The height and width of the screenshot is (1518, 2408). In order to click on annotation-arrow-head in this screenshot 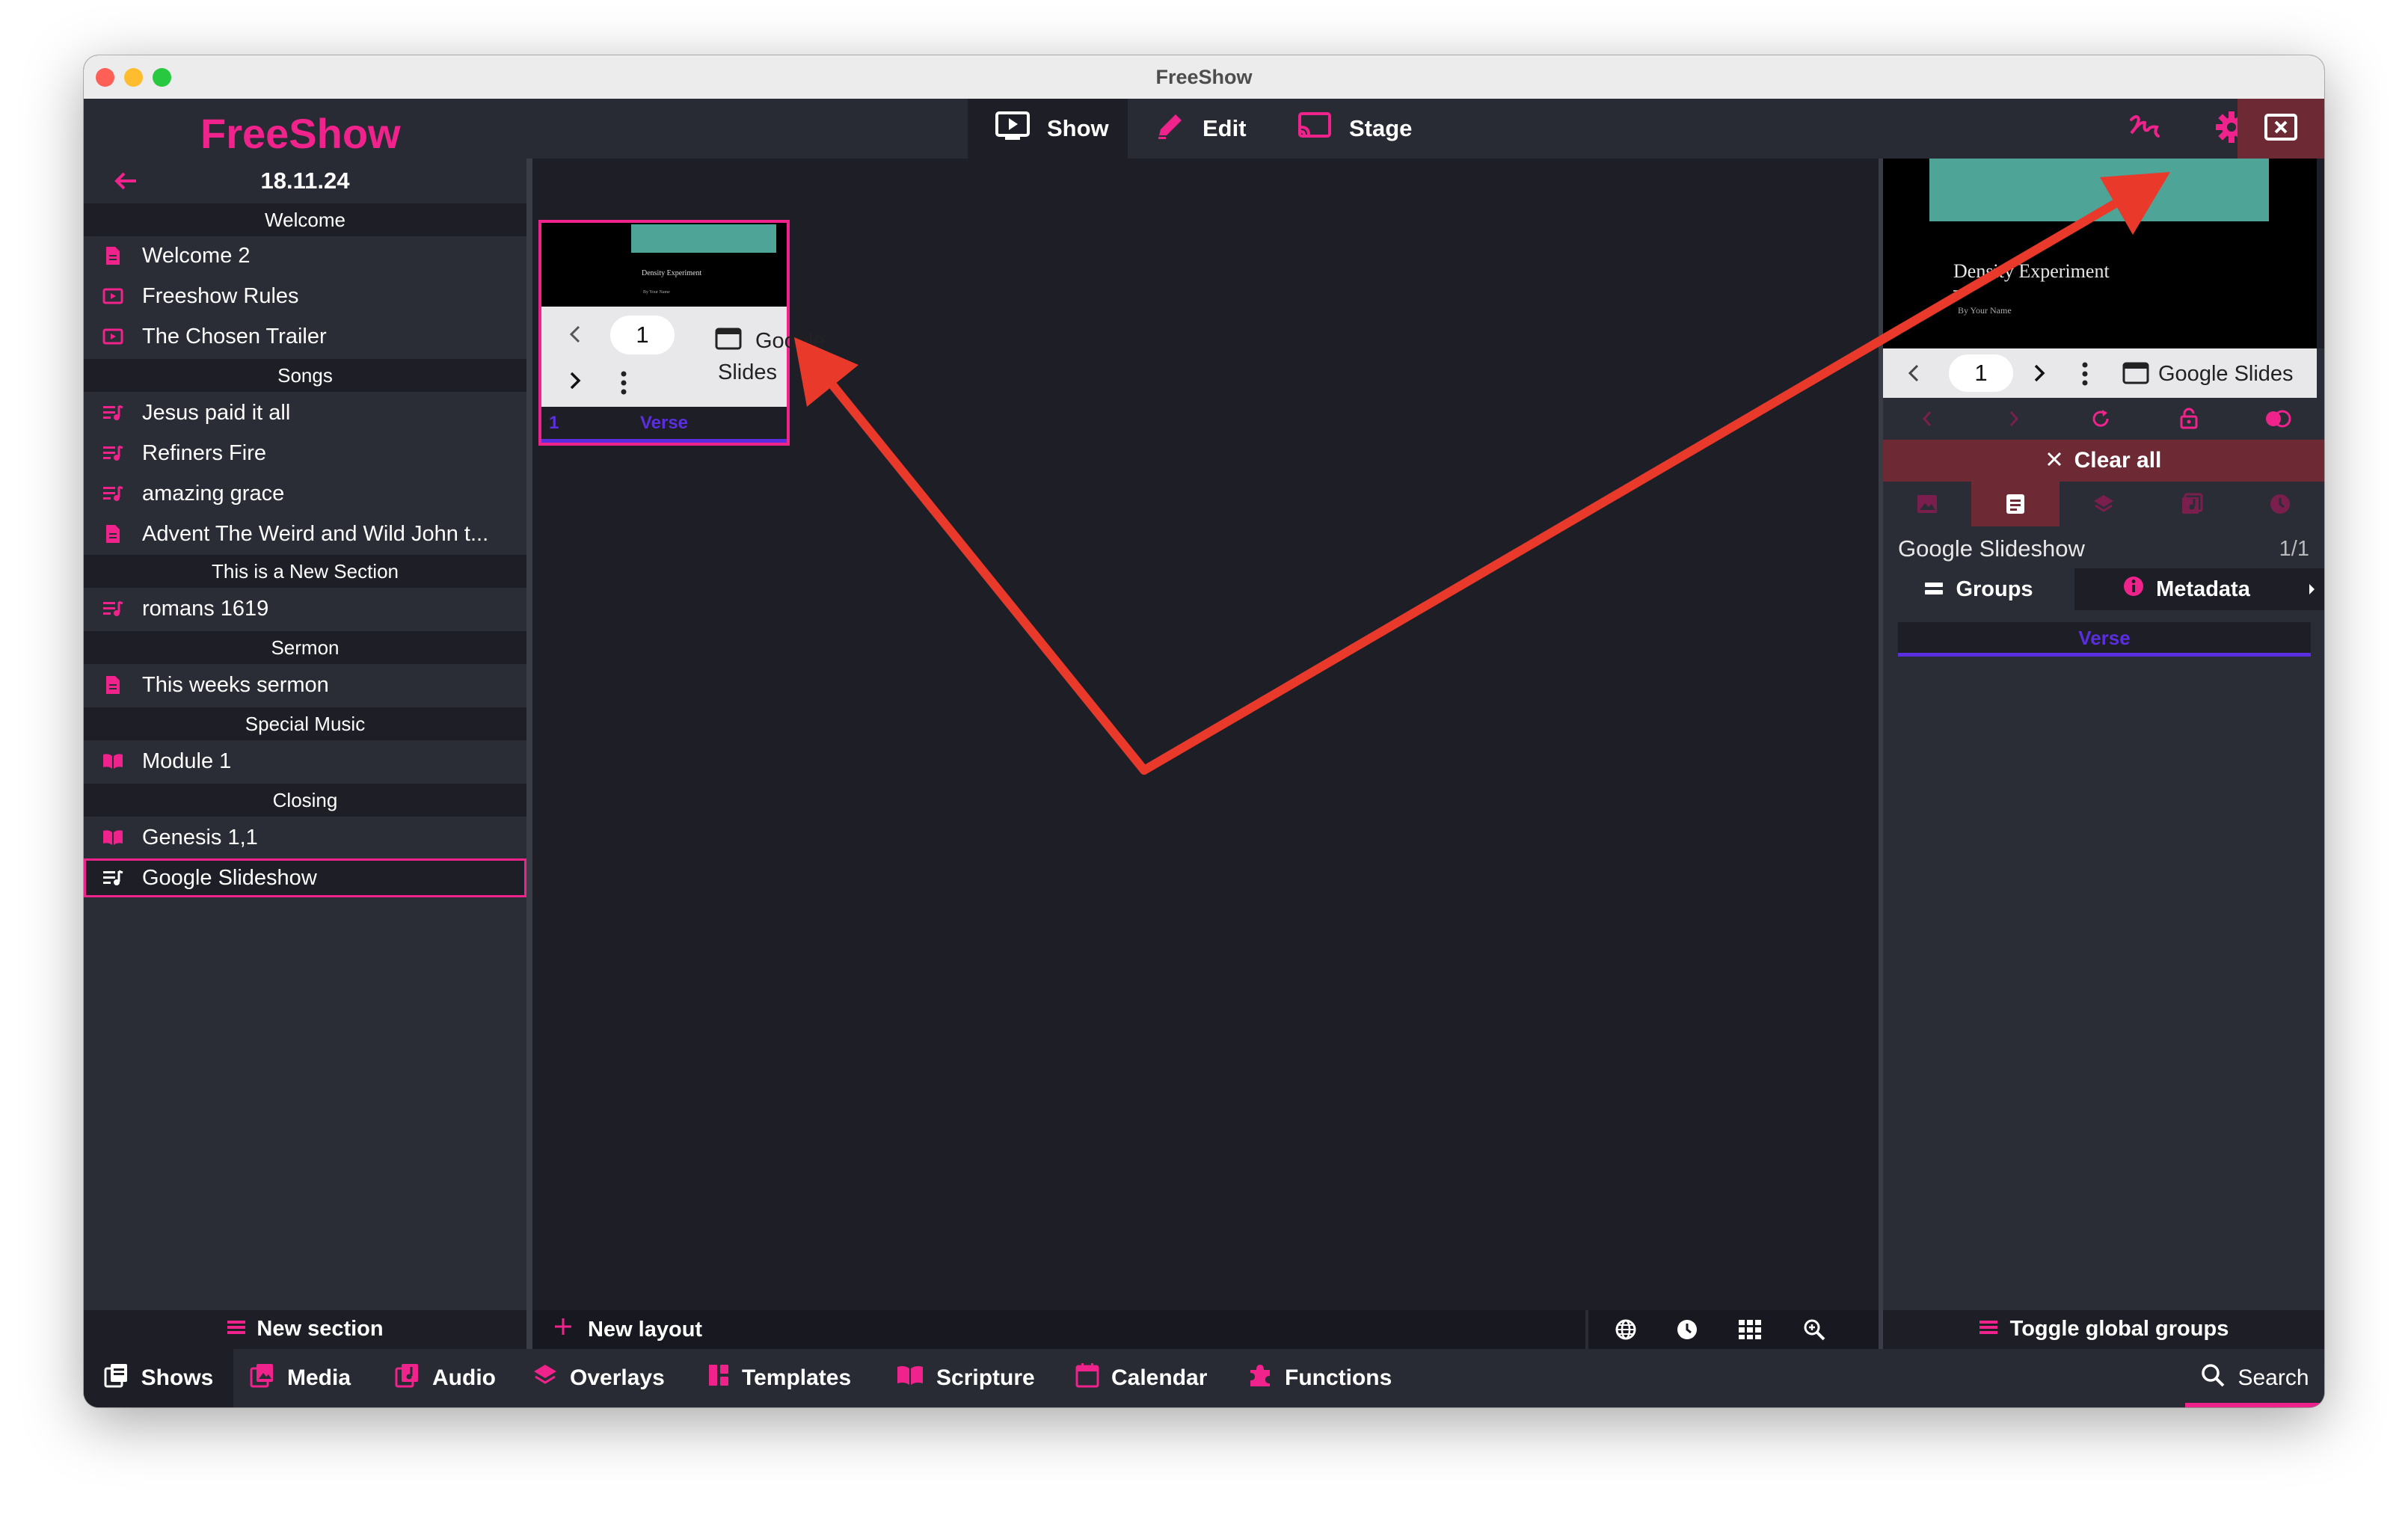, I will do `click(826, 372)`.